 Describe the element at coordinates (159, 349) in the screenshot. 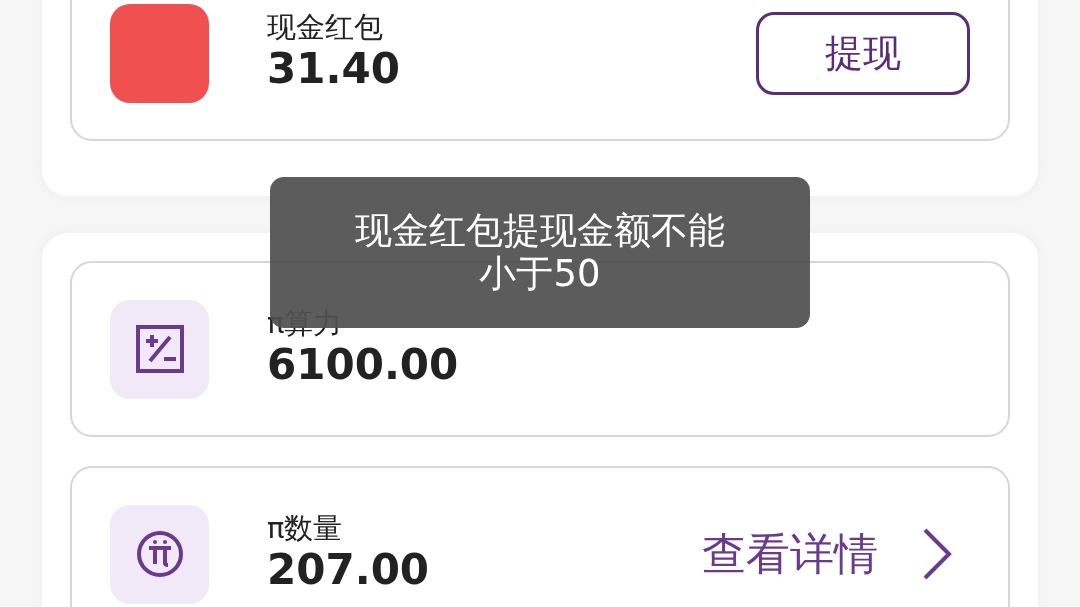

I see `plus-minus-icon` at that location.